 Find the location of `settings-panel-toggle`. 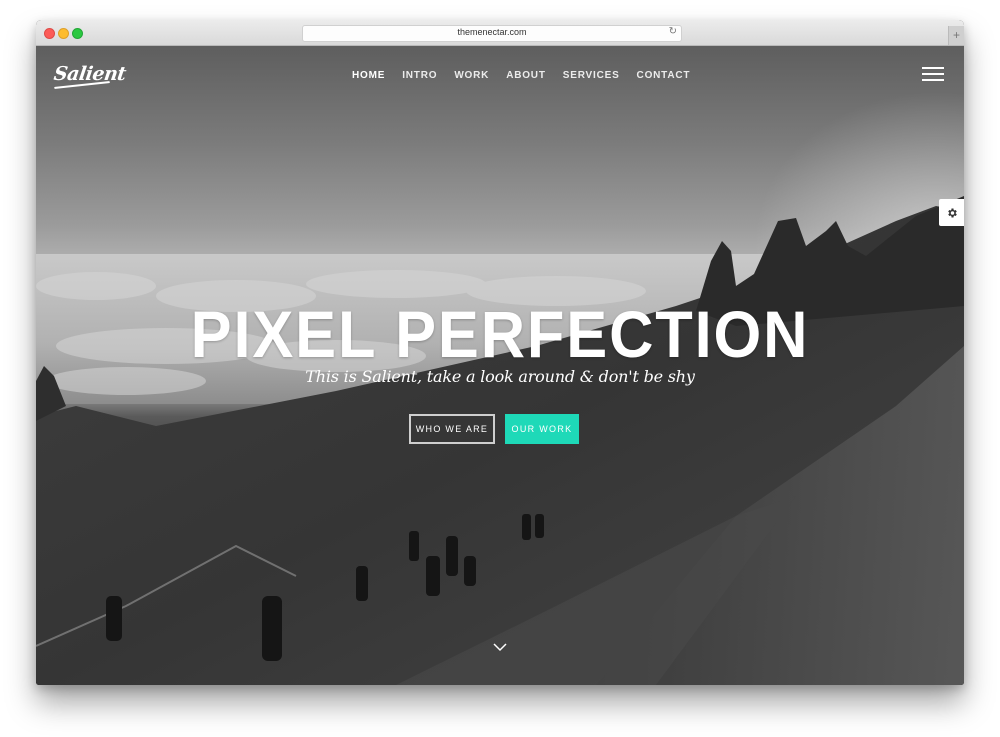

settings-panel-toggle is located at coordinates (951, 212).